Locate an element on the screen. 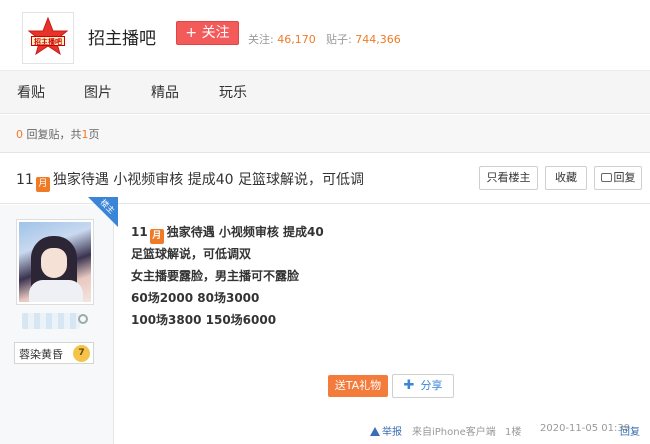 Image resolution: width=650 pixels, height=444 pixels. report-link: 举报 is located at coordinates (386, 430).